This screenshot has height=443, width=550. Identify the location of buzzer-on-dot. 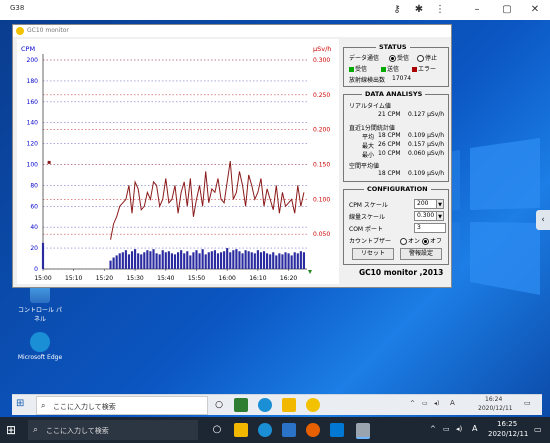
(403, 241).